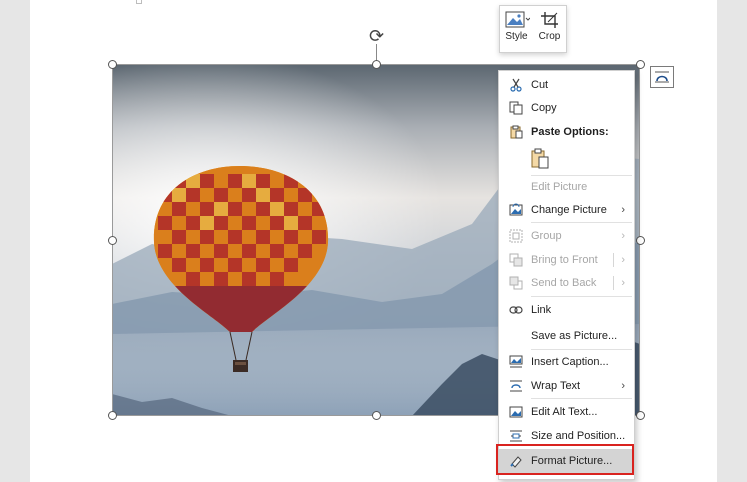 This screenshot has width=747, height=482. What do you see at coordinates (516, 386) in the screenshot?
I see `wrap-text-icon` at bounding box center [516, 386].